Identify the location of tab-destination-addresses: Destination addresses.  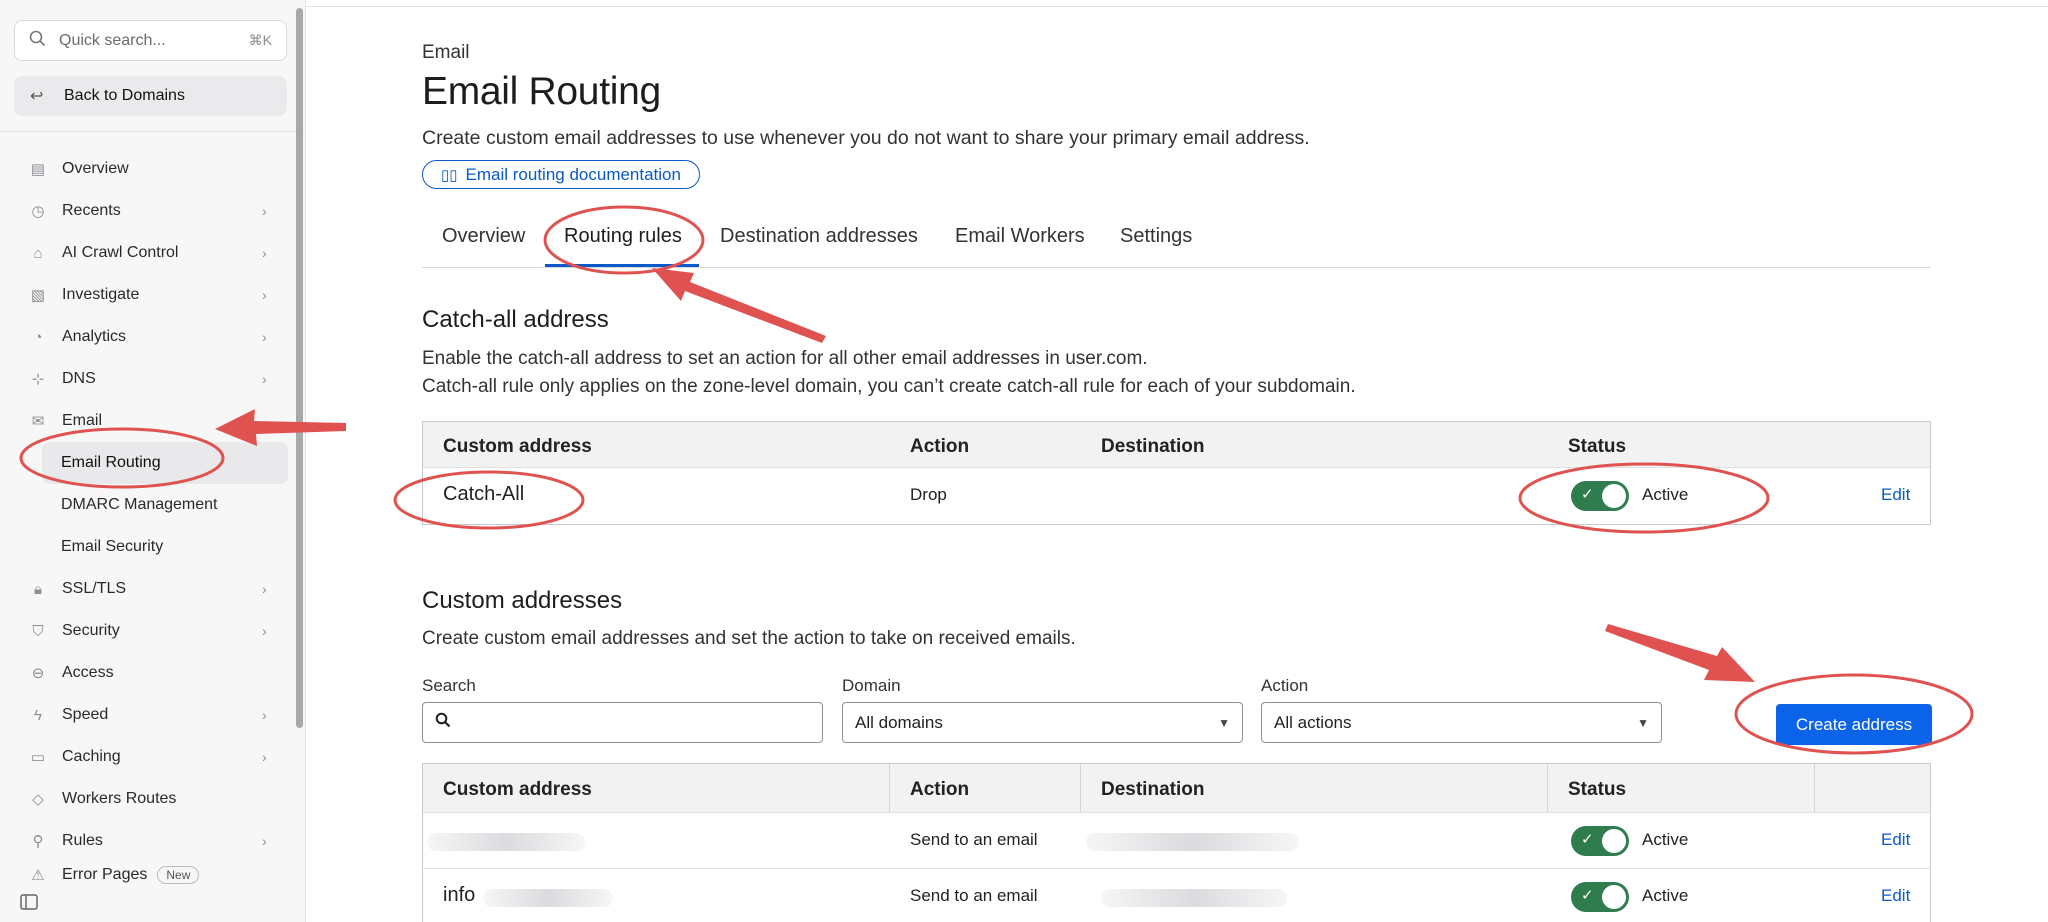
(819, 236).